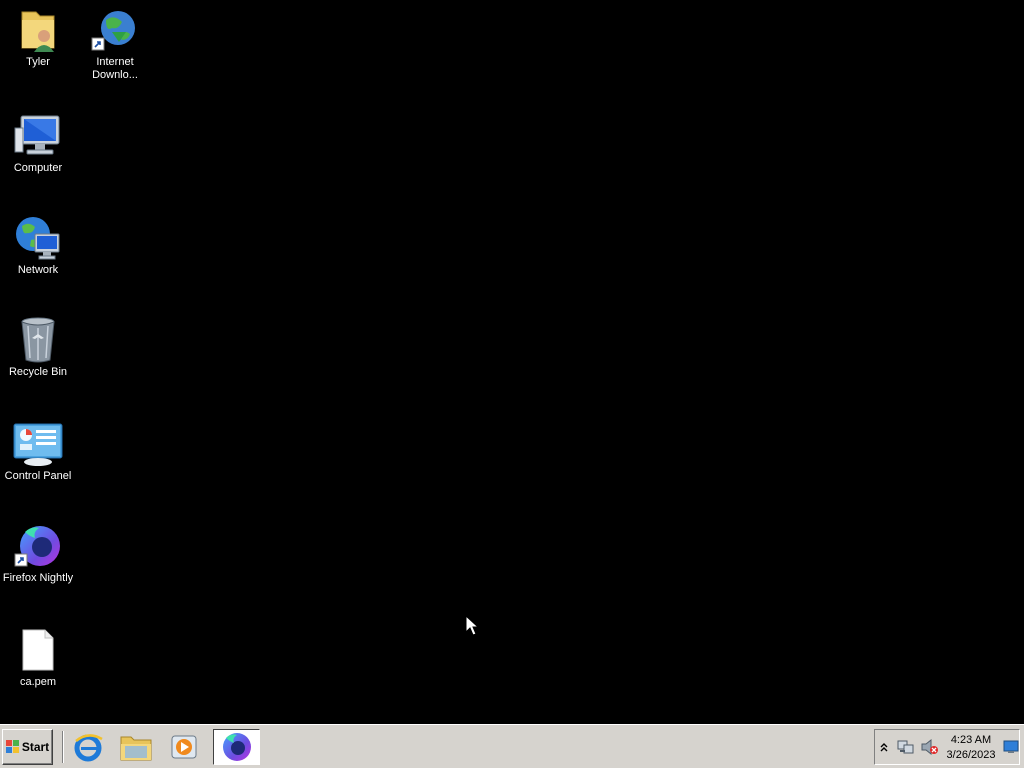 The image size is (1024, 768). Describe the element at coordinates (512, 746) in the screenshot. I see `taskbar: Start 4:23 AM 3/26/2023` at that location.